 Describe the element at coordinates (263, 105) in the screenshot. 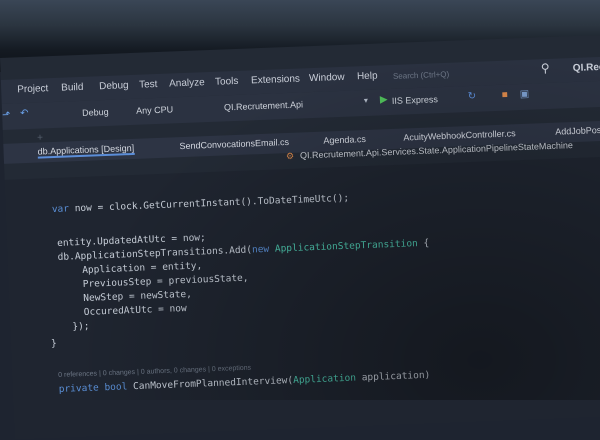

I see `startup-project-dropdown: QI.Recrutement.Api` at that location.